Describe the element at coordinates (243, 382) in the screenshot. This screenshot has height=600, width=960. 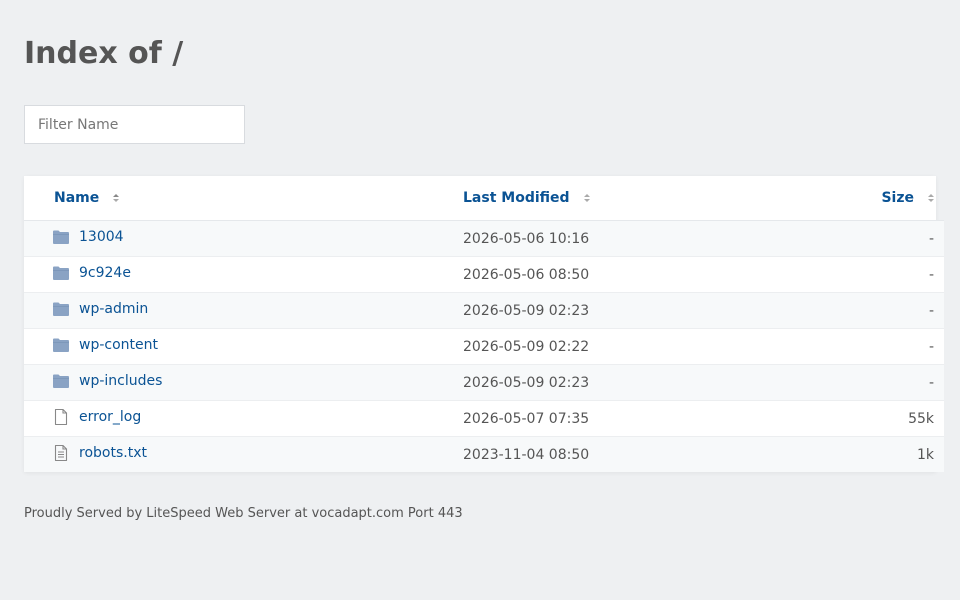
I see `file-name-cell: wp-includes` at that location.